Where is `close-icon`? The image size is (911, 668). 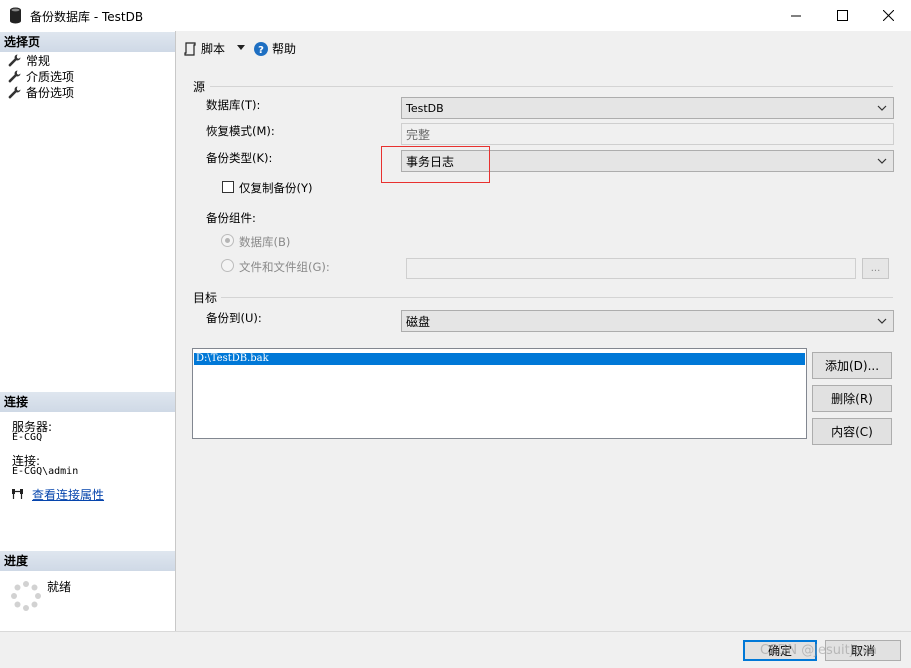 close-icon is located at coordinates (888, 15).